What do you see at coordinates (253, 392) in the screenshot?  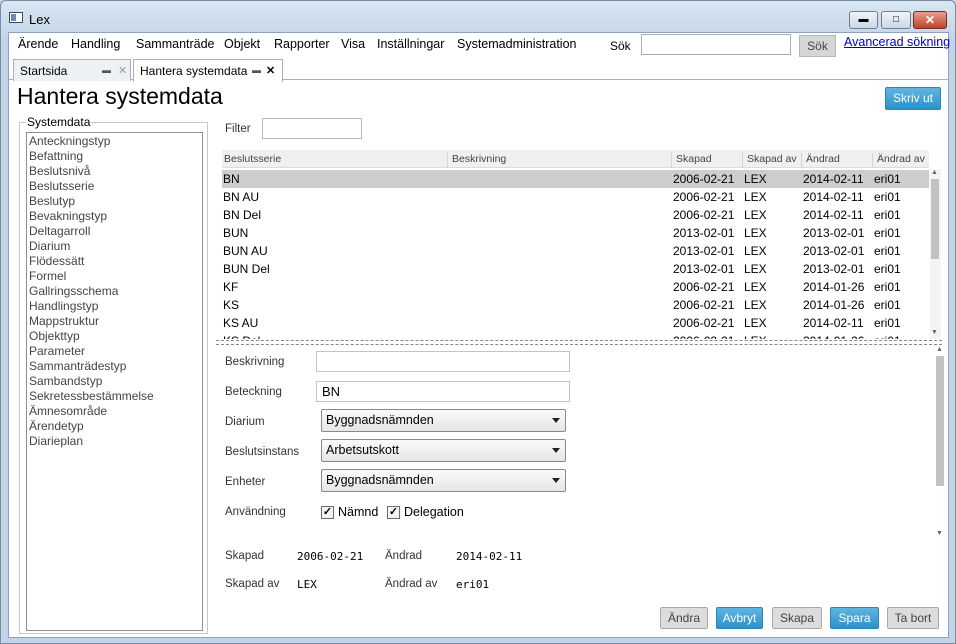 I see `beteckning-label: Beteckning` at bounding box center [253, 392].